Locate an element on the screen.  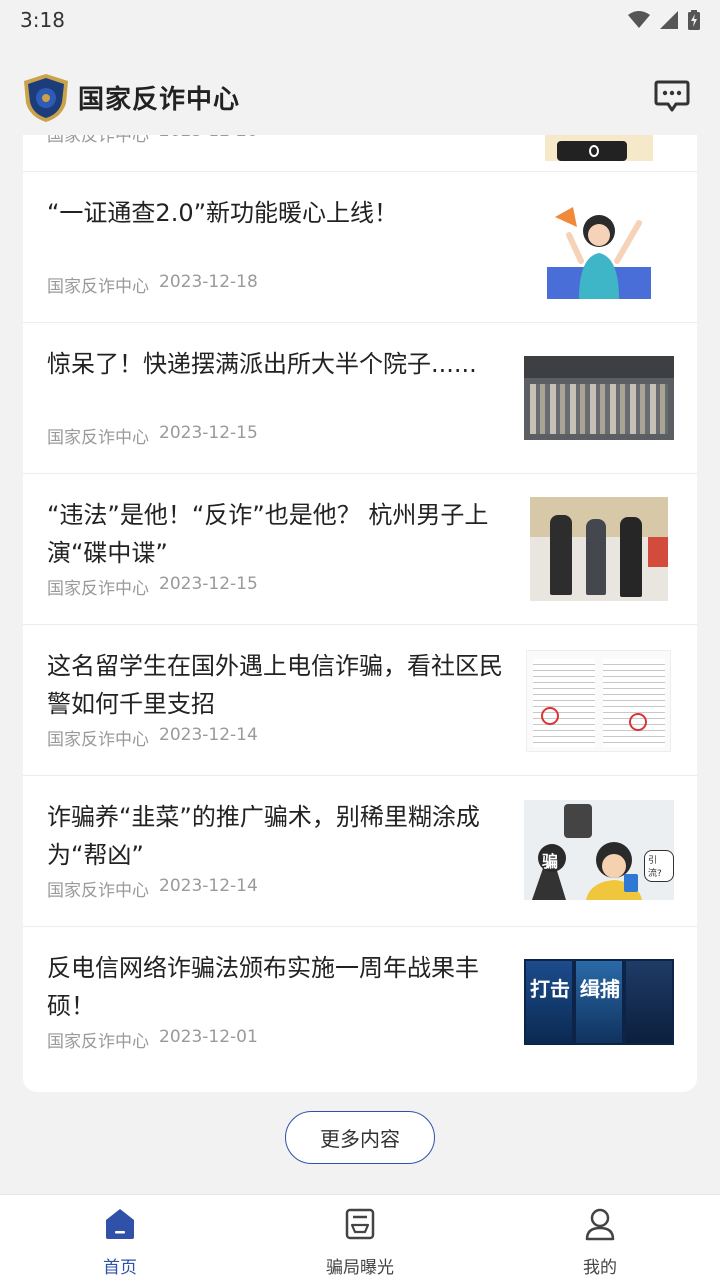
wifi-icon is located at coordinates (639, 19).